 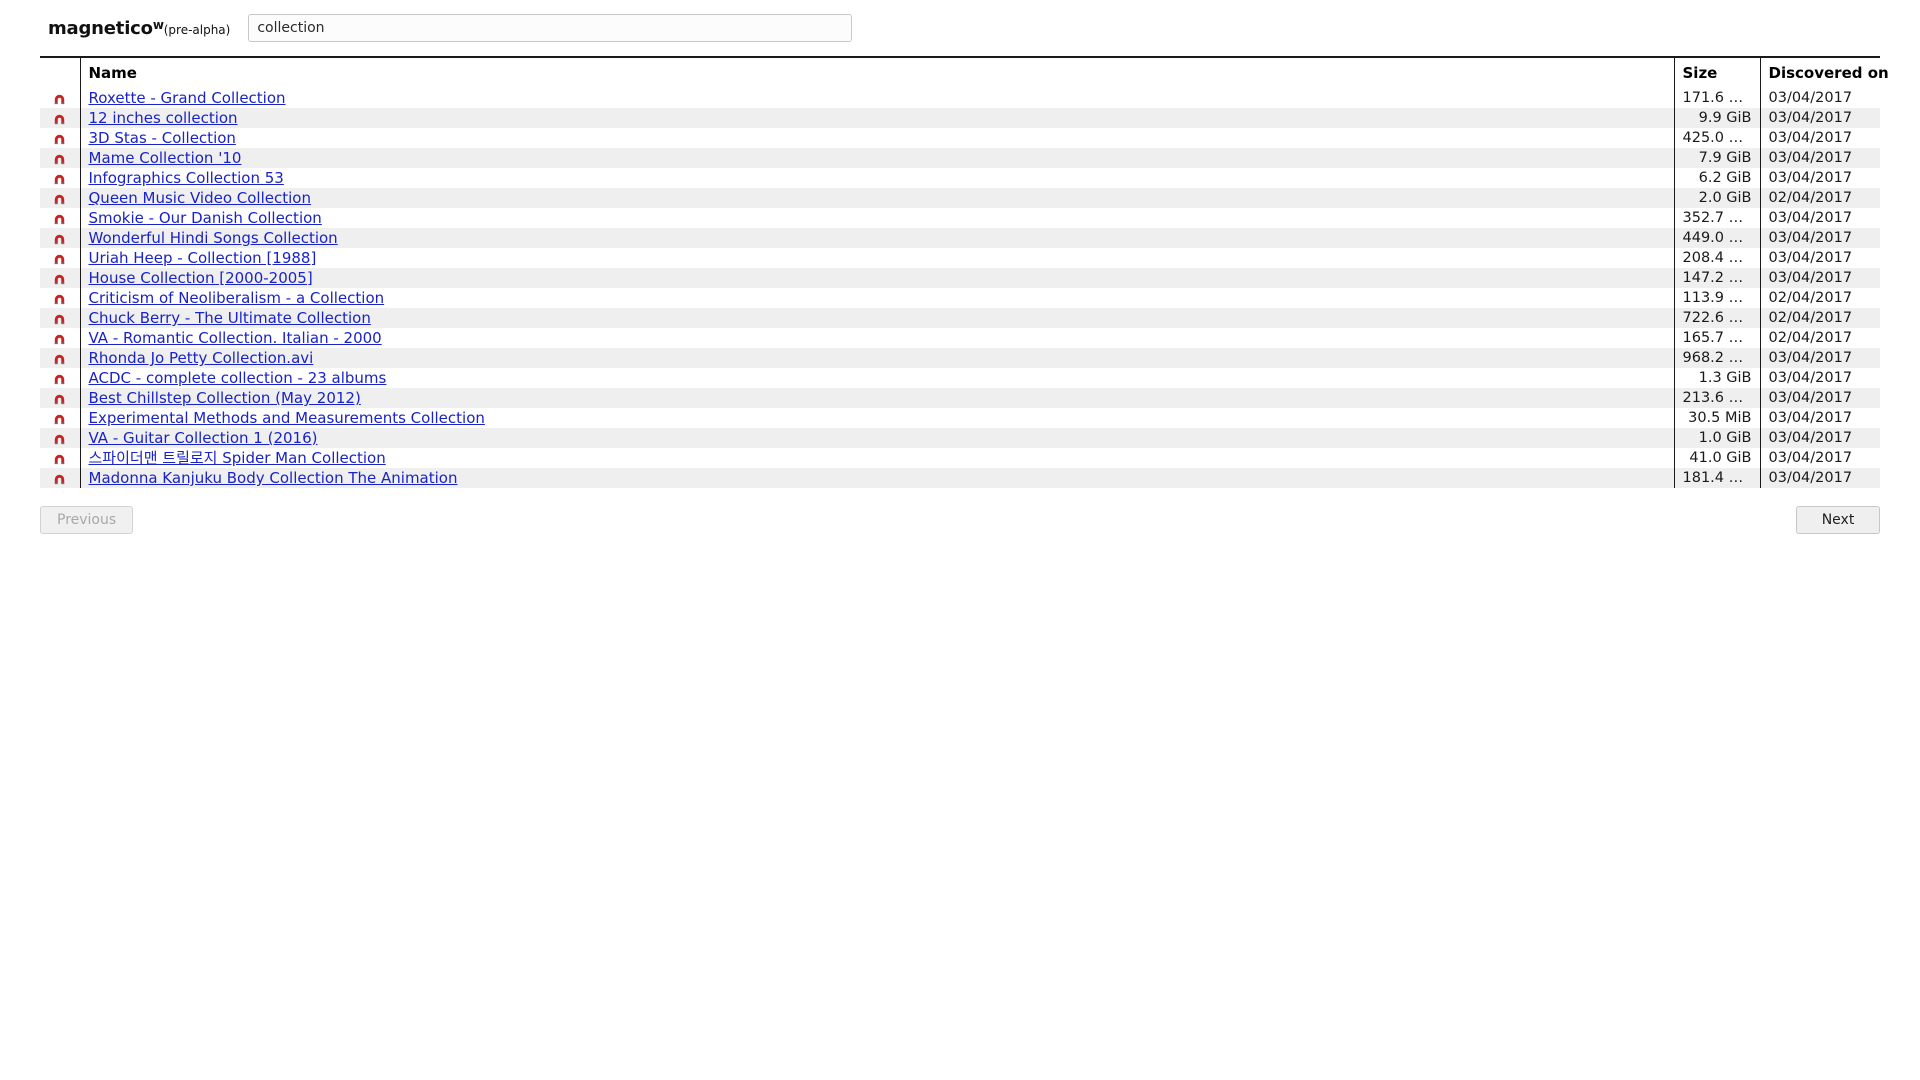 I want to click on torrent-size: 147.2 MiB, so click(x=1716, y=278).